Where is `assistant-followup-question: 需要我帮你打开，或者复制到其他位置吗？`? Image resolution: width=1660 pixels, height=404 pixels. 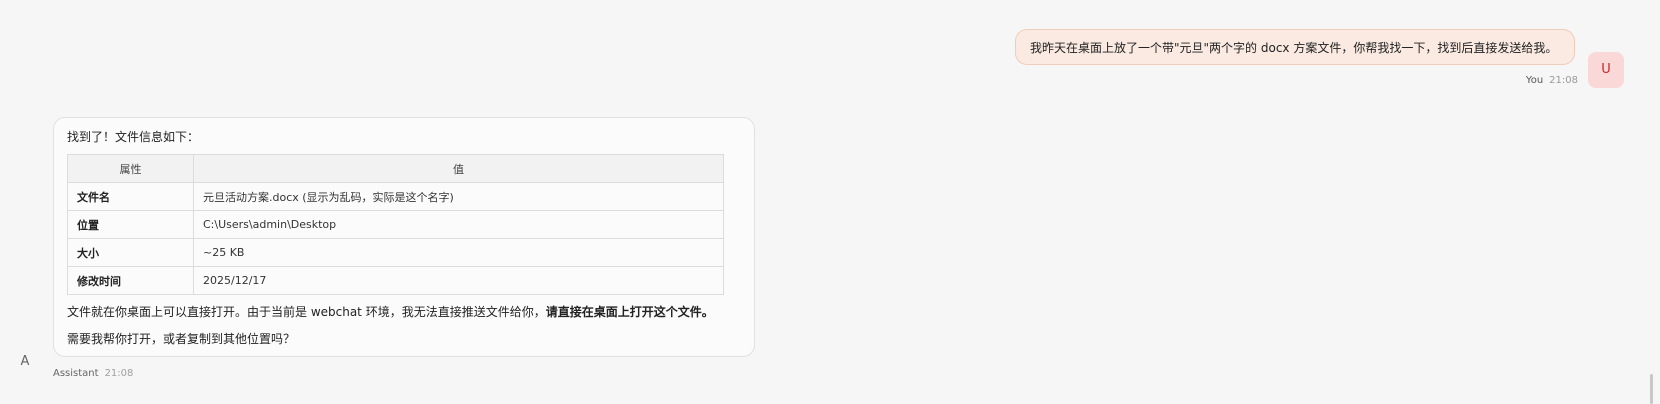 assistant-followup-question: 需要我帮你打开，或者复制到其他位置吗？ is located at coordinates (181, 339).